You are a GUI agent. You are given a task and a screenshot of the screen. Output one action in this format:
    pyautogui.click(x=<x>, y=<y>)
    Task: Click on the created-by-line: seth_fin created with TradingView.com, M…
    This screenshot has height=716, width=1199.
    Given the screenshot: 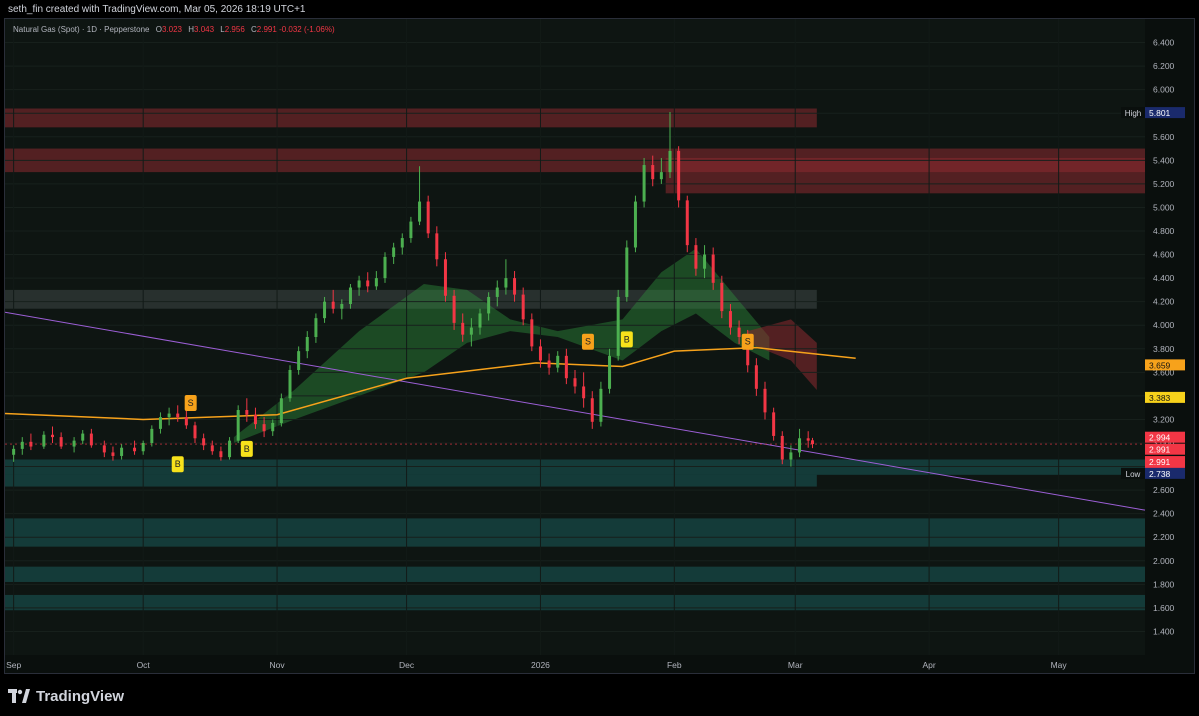 What is the action you would take?
    pyautogui.click(x=157, y=9)
    